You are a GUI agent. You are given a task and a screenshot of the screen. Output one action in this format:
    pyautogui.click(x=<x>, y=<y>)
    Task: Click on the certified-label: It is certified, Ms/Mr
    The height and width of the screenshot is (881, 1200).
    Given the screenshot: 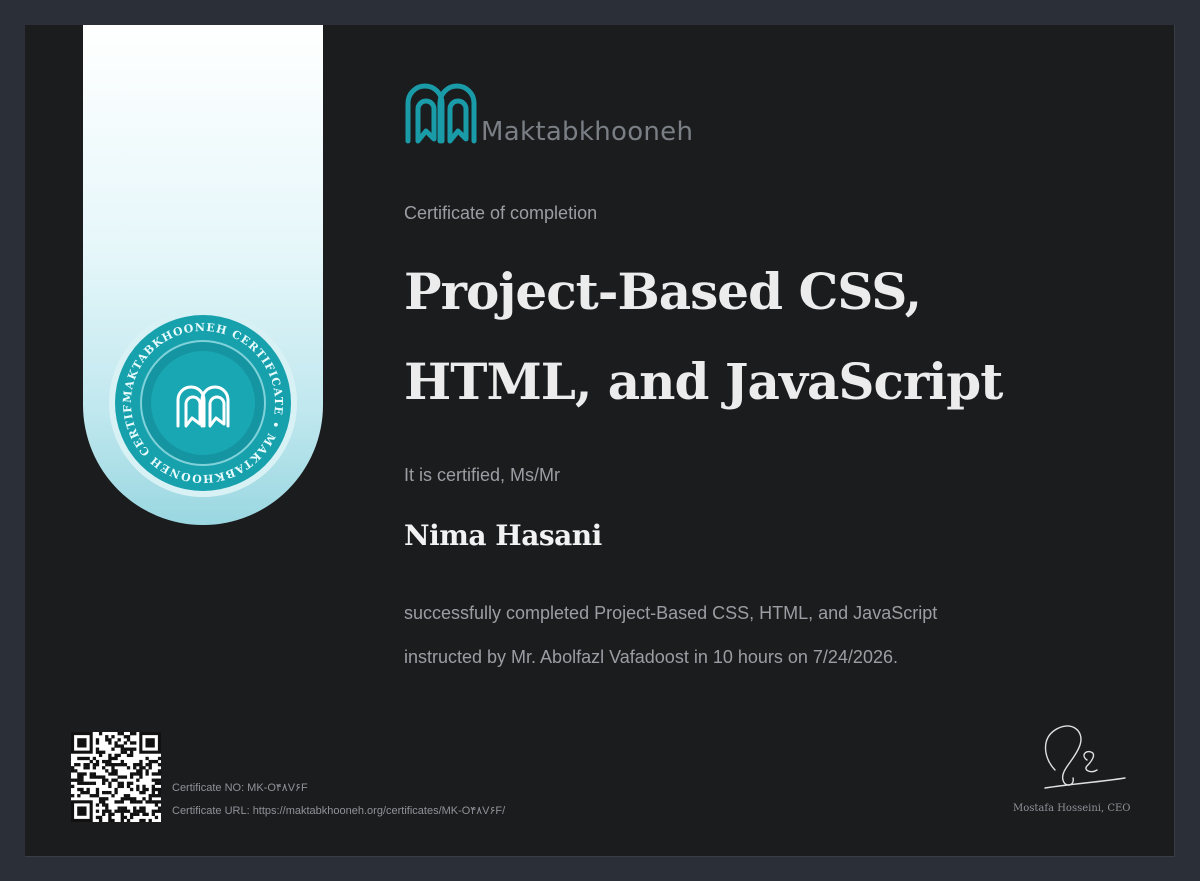 What is the action you would take?
    pyautogui.click(x=482, y=475)
    